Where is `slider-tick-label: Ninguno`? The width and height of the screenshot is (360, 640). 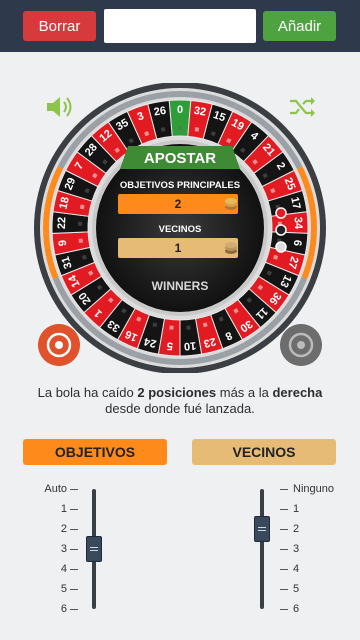
slider-tick-label: Ninguno is located at coordinates (313, 489).